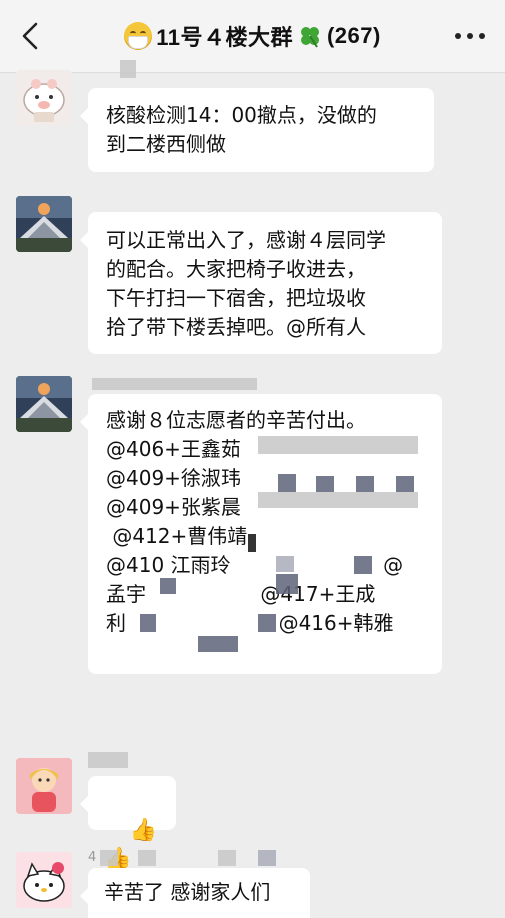  What do you see at coordinates (44, 98) in the screenshot?
I see `pig-avatar` at bounding box center [44, 98].